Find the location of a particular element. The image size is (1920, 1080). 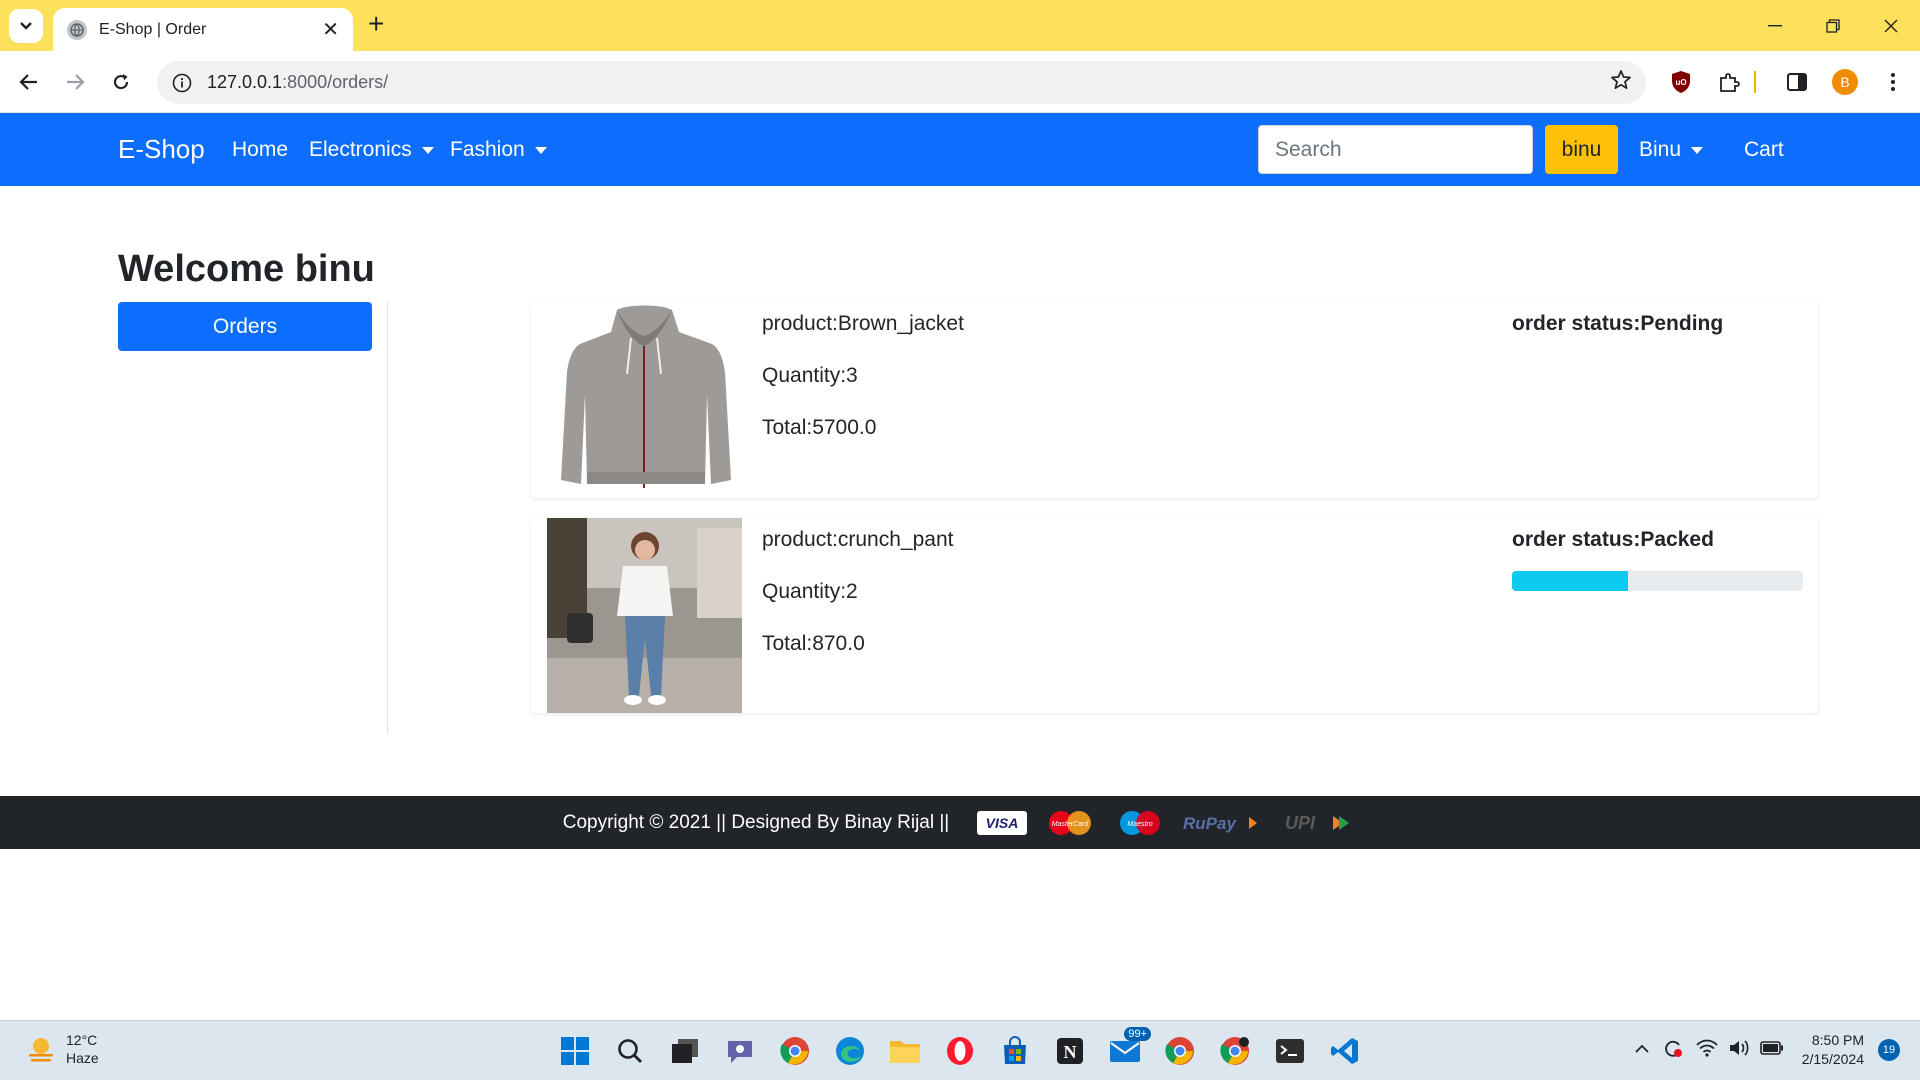

notion-icon: N is located at coordinates (1070, 1051).